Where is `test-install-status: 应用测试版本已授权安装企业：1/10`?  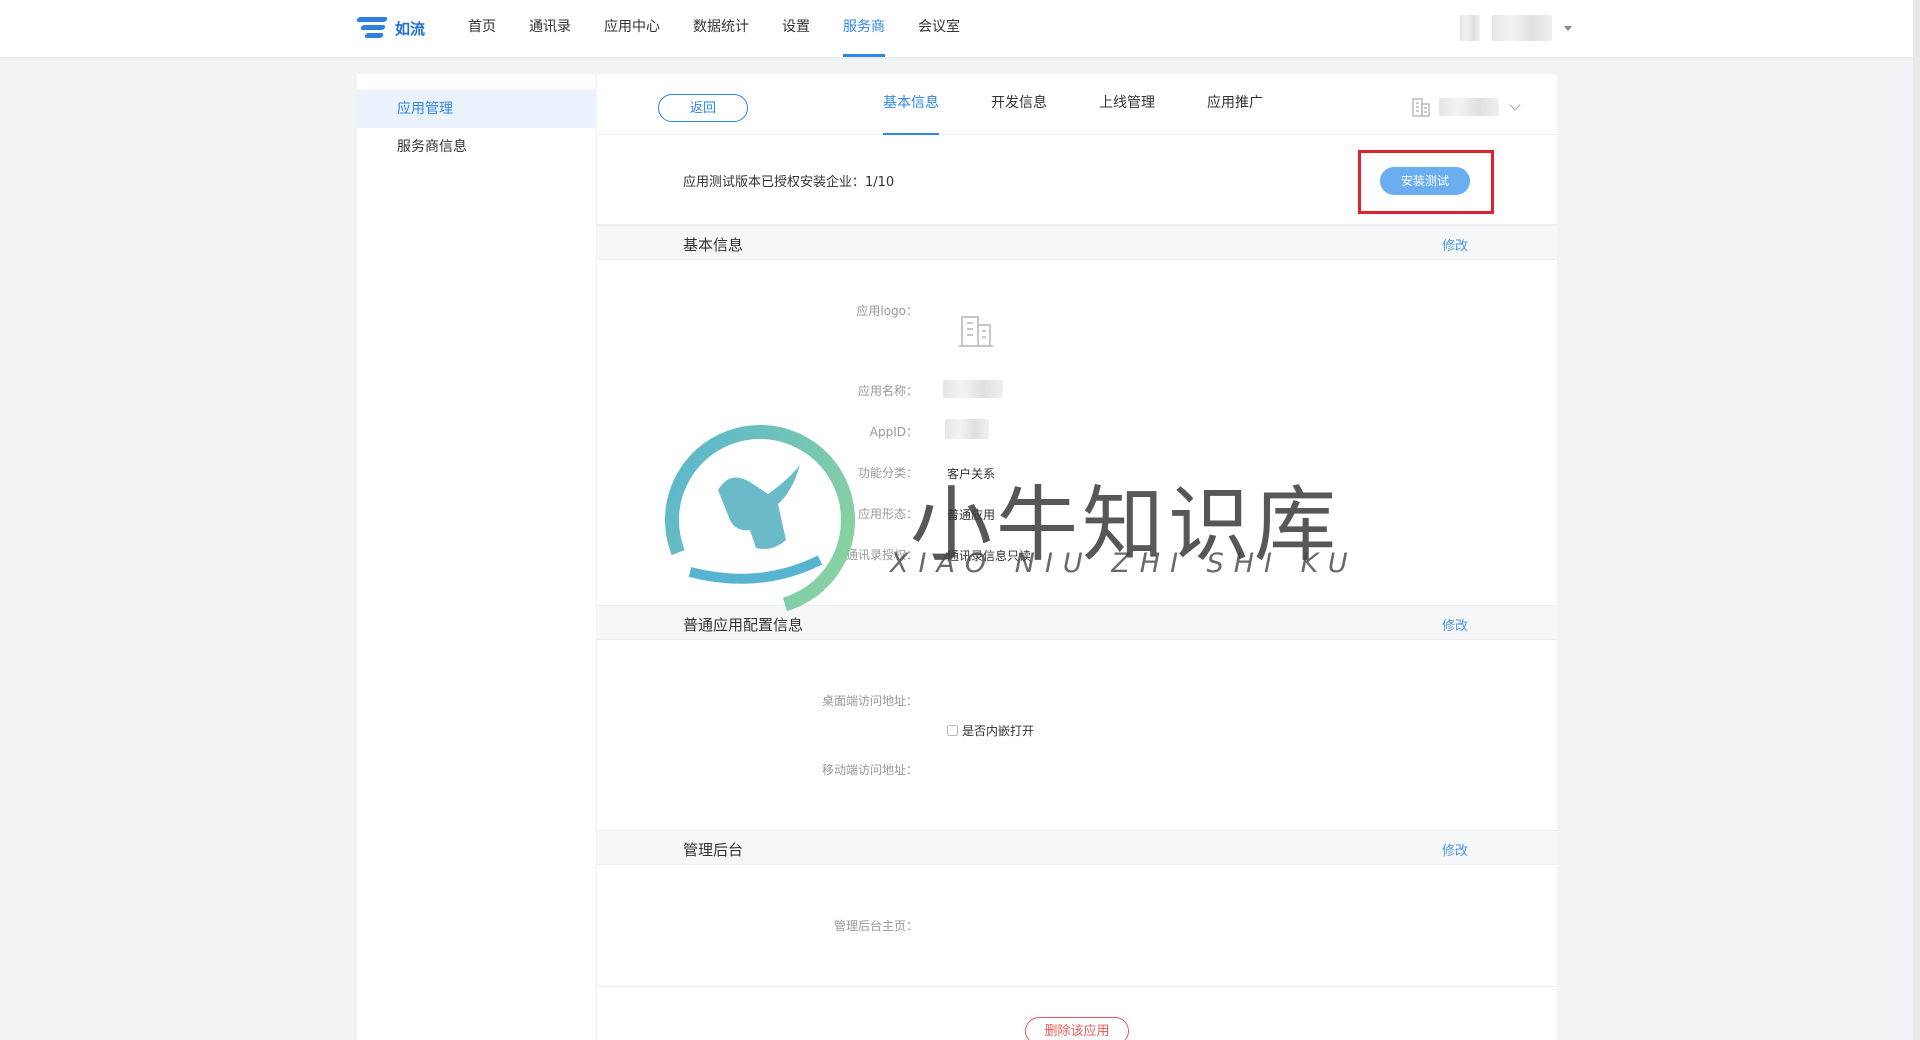 test-install-status: 应用测试版本已授权安装企业：1/10 is located at coordinates (789, 182).